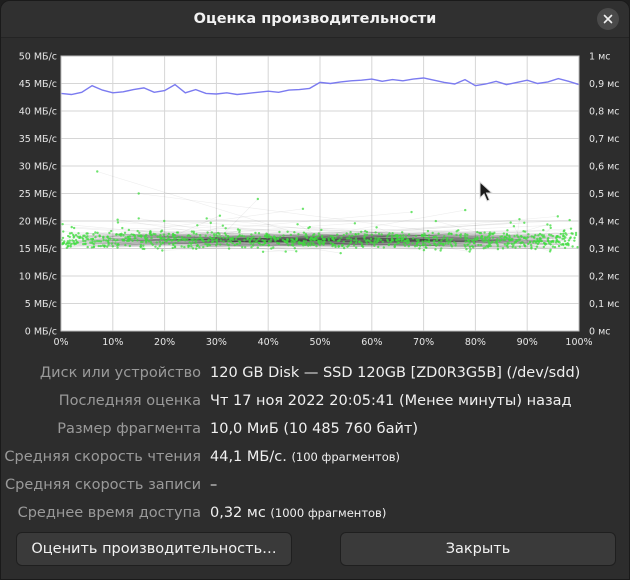 Image resolution: width=630 pixels, height=580 pixels. Describe the element at coordinates (109, 513) in the screenshot. I see `info-key: Среднее время доступа` at that location.